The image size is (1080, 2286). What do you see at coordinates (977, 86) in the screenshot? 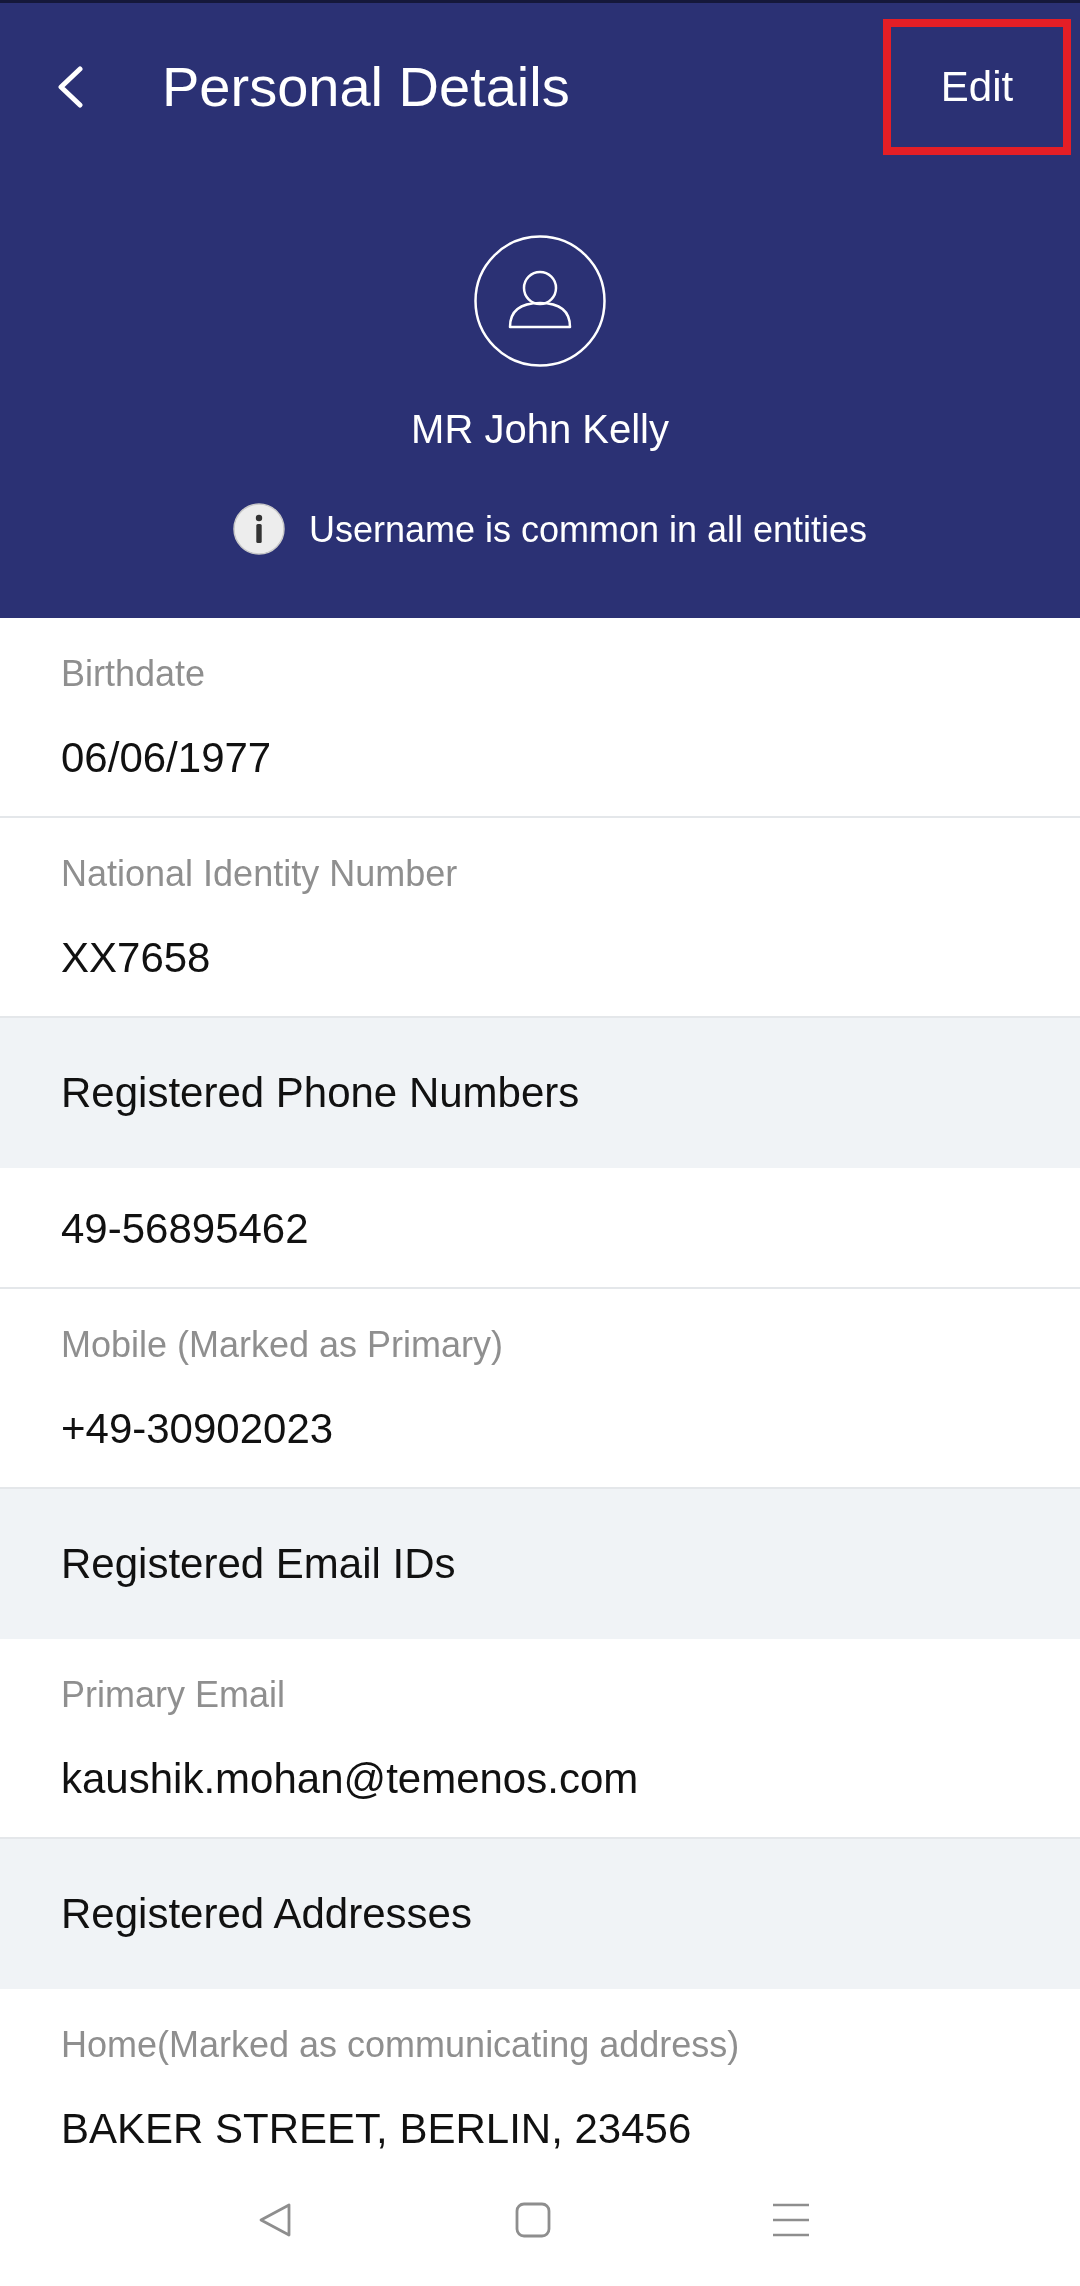
I see `edit-button: Edit` at bounding box center [977, 86].